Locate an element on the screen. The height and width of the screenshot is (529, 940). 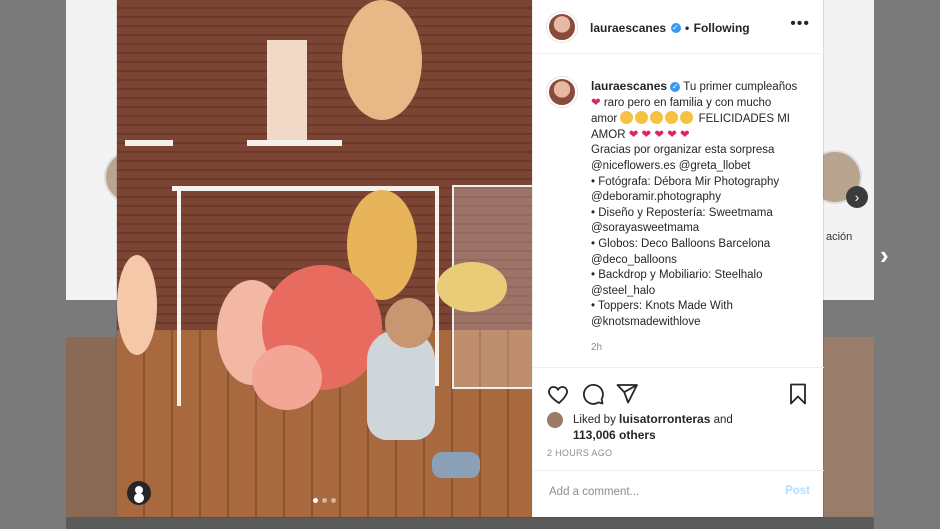
caption-line: • Diseño y Repostería: Sweetmama is located at coordinates (682, 212).